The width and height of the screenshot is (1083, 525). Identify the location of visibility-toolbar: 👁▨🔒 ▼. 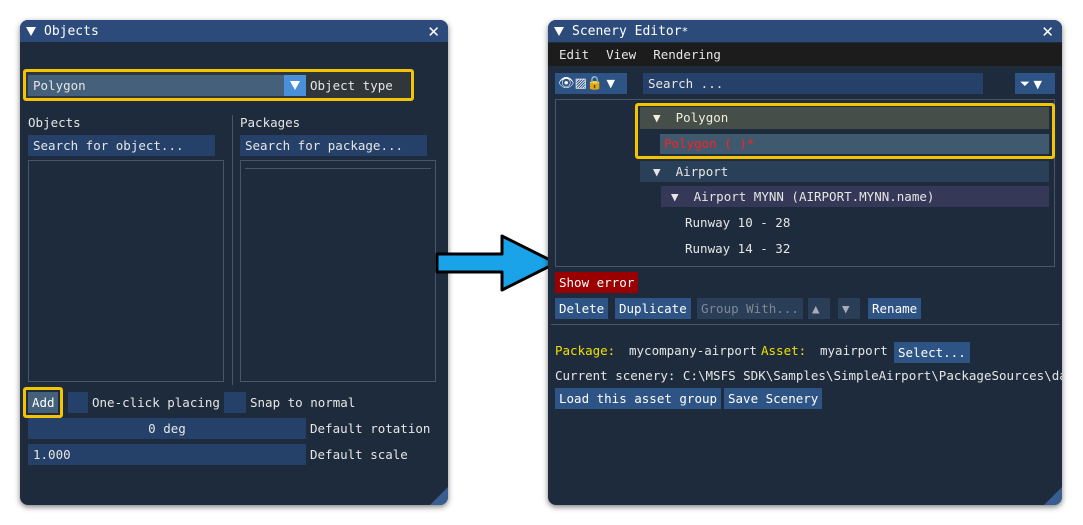
(591, 83).